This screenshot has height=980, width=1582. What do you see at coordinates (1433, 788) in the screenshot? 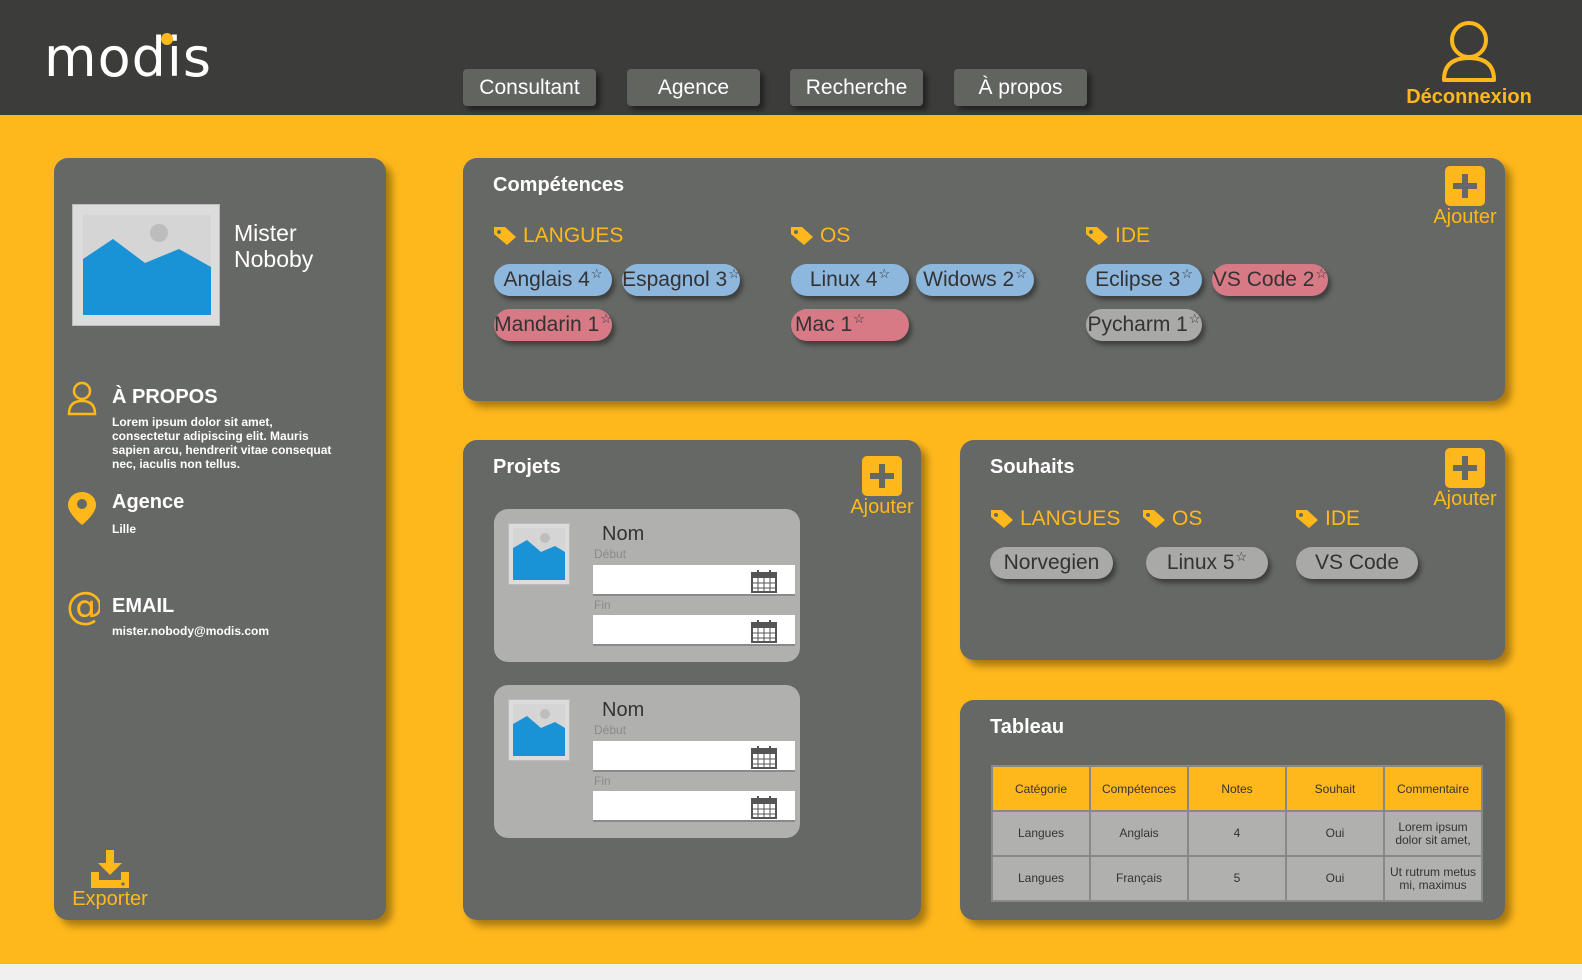
I see `column-header: Commentaire` at bounding box center [1433, 788].